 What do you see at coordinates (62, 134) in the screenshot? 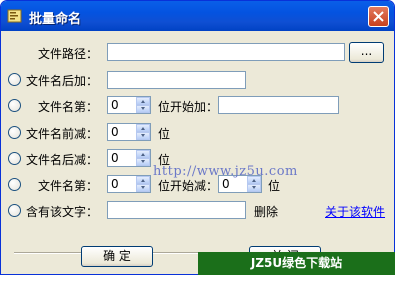
I see `front-cut-label: 文件名前减：` at bounding box center [62, 134].